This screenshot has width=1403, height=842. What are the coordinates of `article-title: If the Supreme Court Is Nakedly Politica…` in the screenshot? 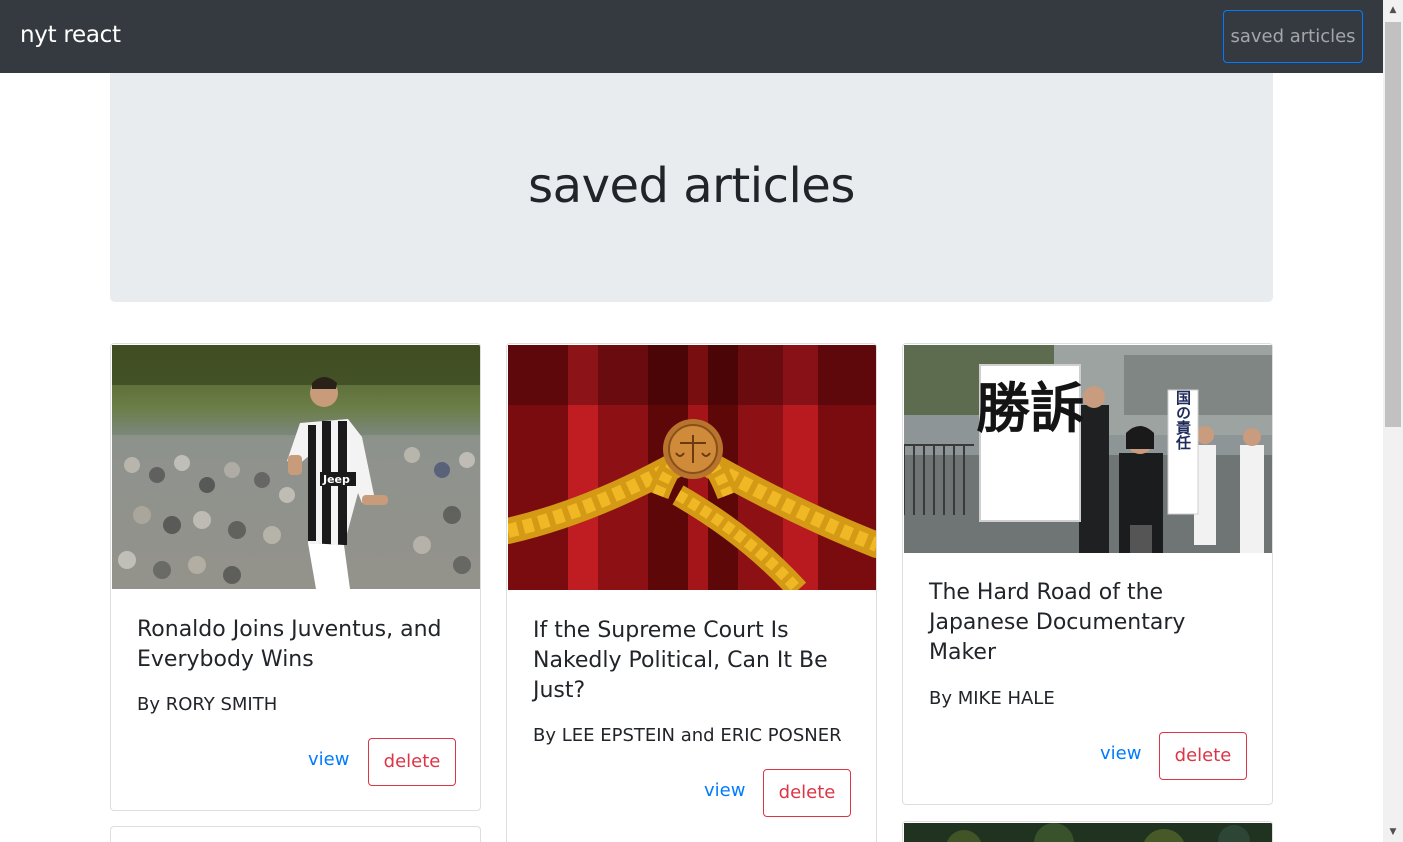 It's located at (680, 660).